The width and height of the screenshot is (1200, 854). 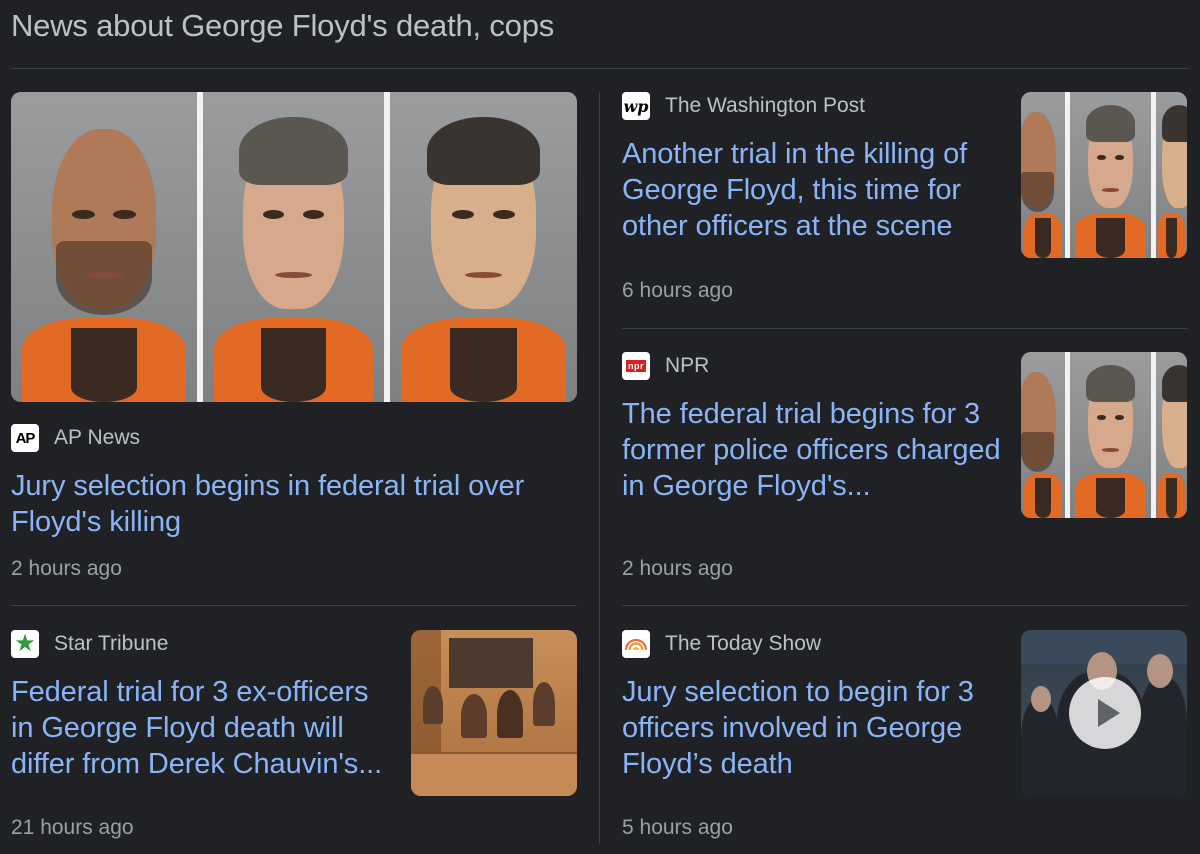 What do you see at coordinates (600, 36) in the screenshot?
I see `section-header: News about George Floyd's death, cops` at bounding box center [600, 36].